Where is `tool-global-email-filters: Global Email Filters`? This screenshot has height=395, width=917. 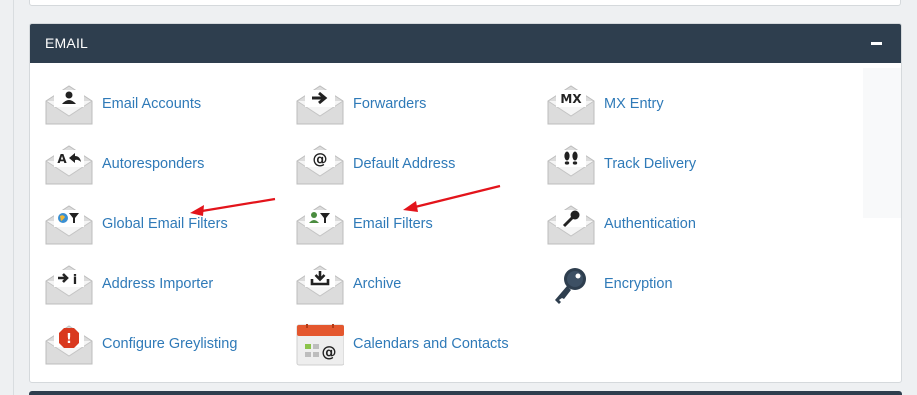 tool-global-email-filters: Global Email Filters is located at coordinates (165, 229).